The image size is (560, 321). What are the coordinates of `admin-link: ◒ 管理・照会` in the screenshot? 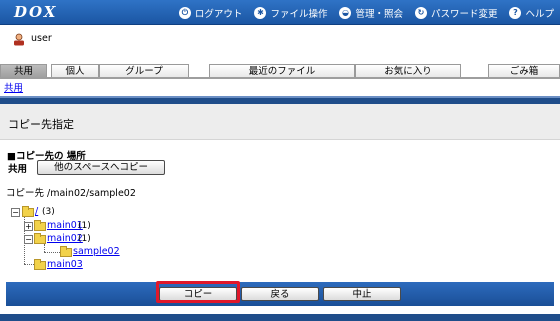 It's located at (371, 13).